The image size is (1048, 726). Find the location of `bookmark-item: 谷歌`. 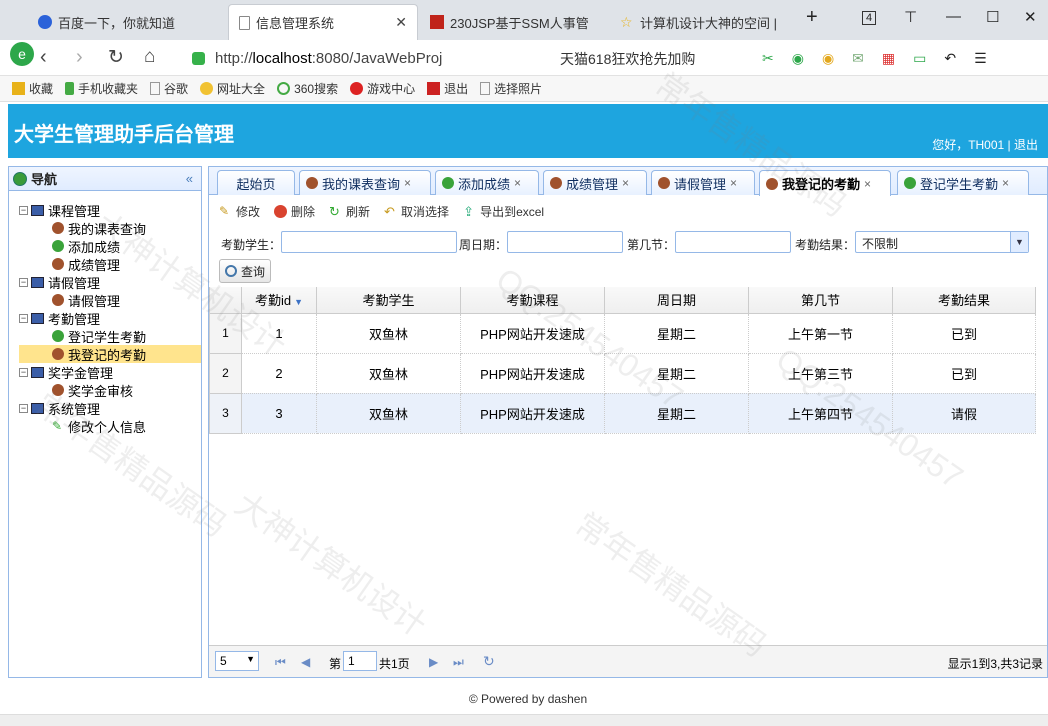

bookmark-item: 谷歌 is located at coordinates (169, 88).